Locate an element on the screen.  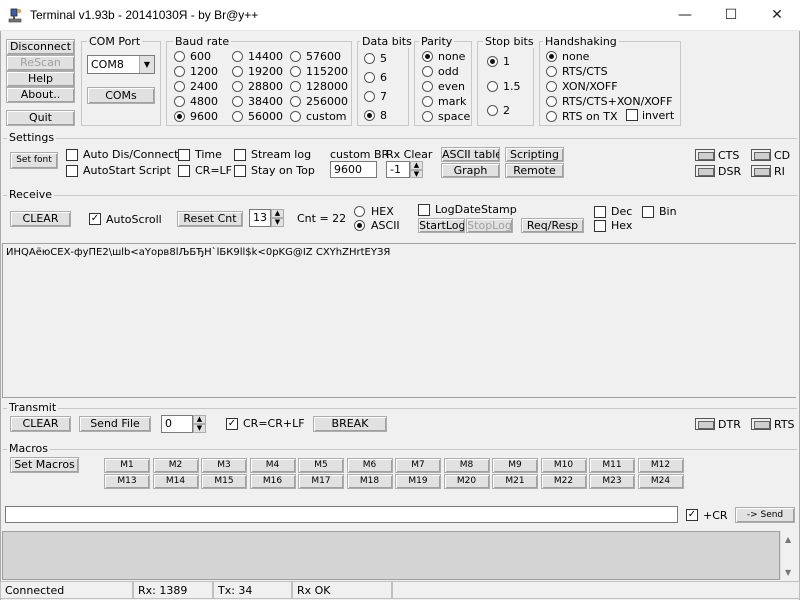
plus-cr-checkbox: ✓ is located at coordinates (692, 515).